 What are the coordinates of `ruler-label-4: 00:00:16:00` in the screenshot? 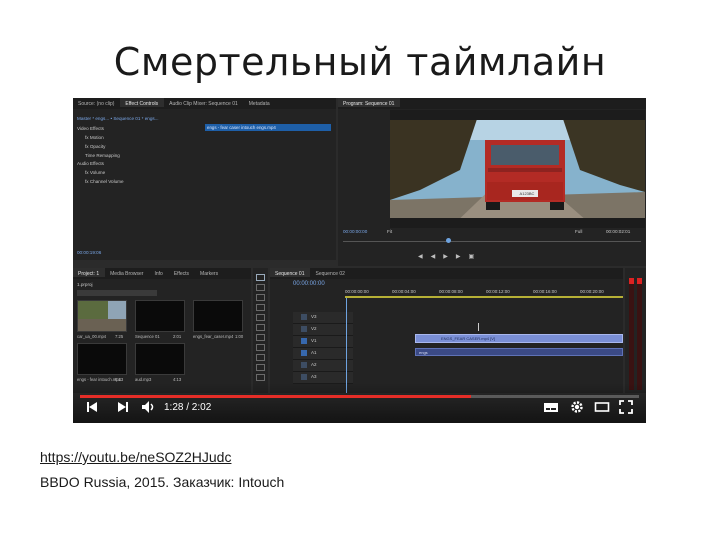 It's located at (545, 291).